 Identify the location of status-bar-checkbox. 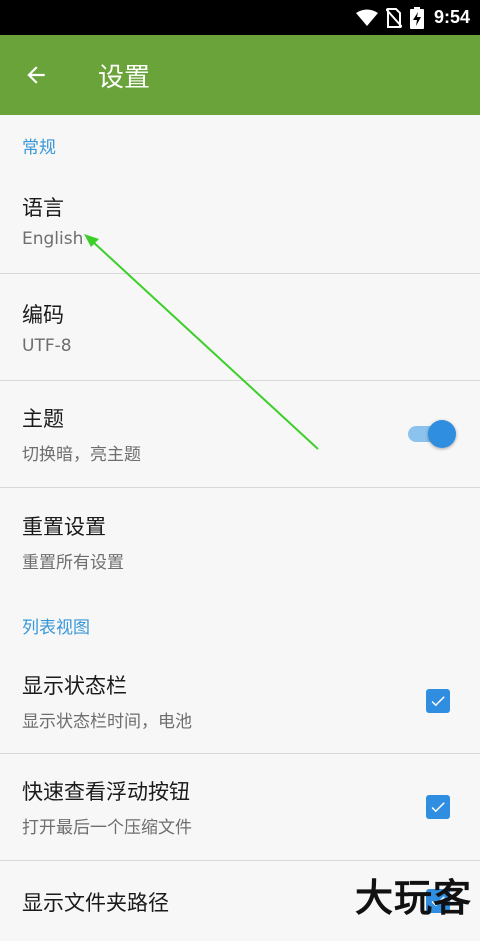
(438, 700).